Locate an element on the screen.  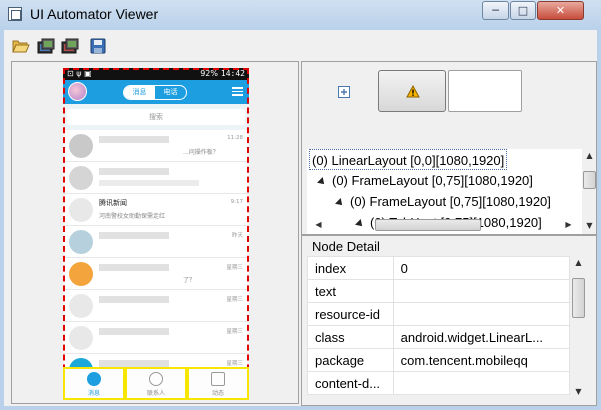
table-row: index 0 is located at coordinates (439, 268).